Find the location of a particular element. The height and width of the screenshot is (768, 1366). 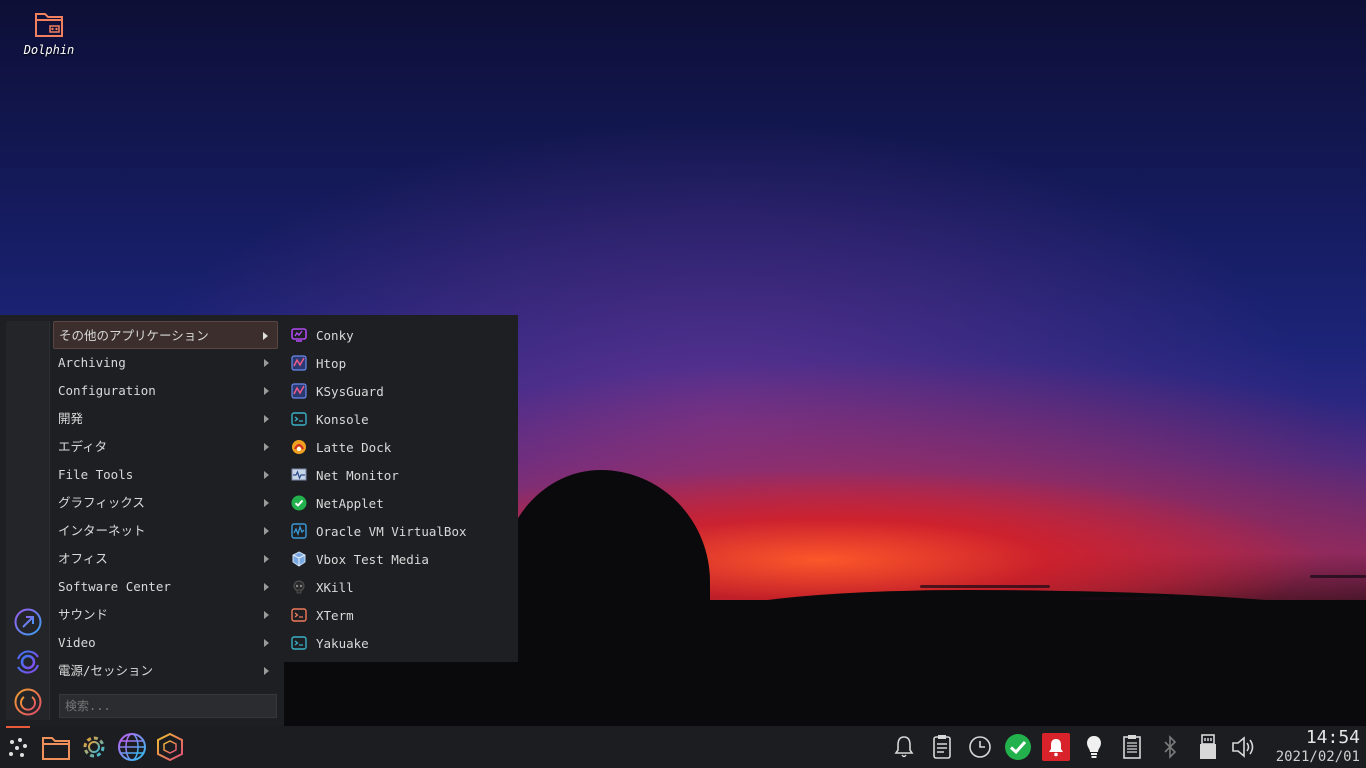

app-label: Latte Dock is located at coordinates (354, 447).